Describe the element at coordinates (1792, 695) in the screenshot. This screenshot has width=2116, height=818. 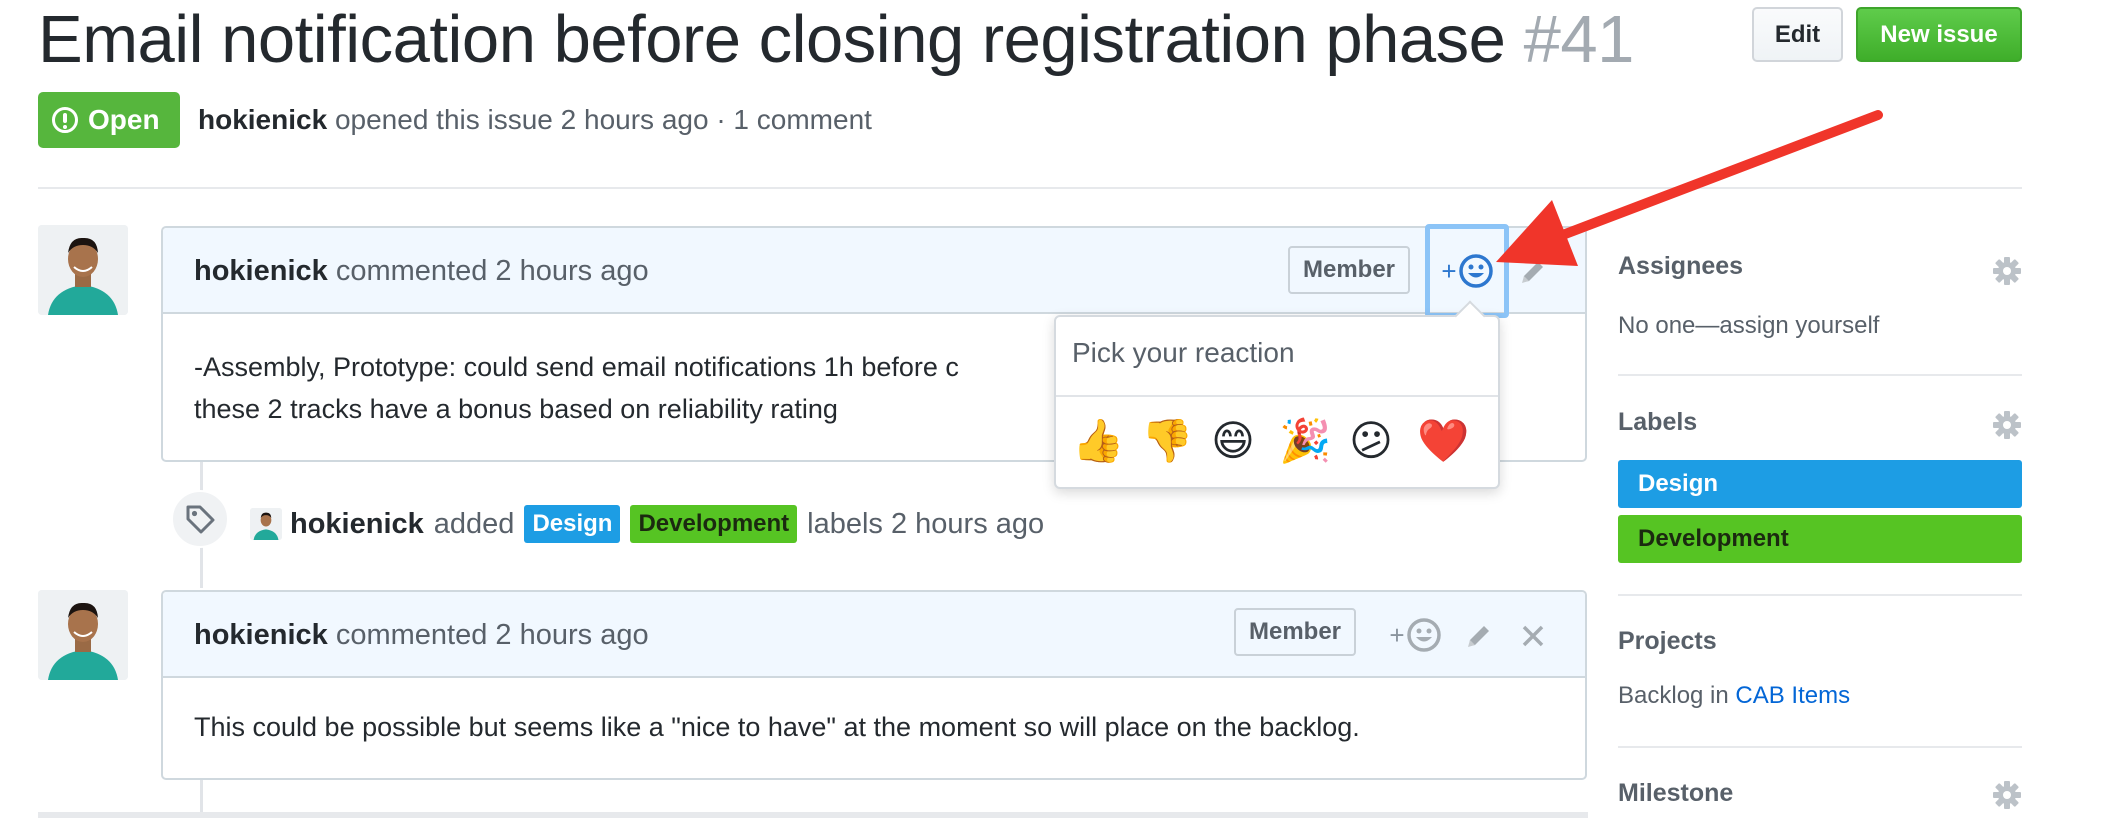
I see `project-link: CAB Items` at that location.